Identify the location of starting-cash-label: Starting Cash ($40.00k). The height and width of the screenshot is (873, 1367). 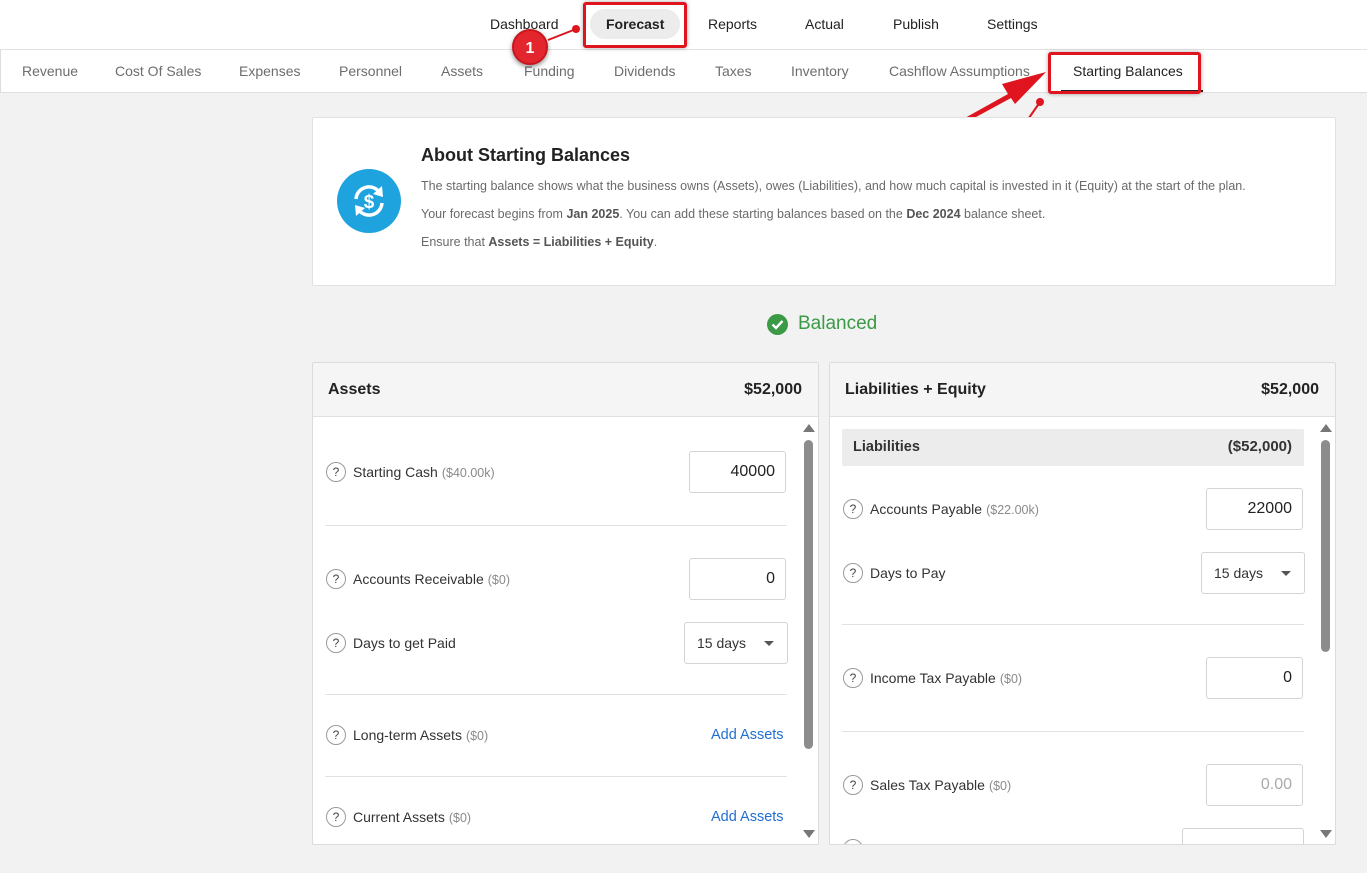
(424, 472).